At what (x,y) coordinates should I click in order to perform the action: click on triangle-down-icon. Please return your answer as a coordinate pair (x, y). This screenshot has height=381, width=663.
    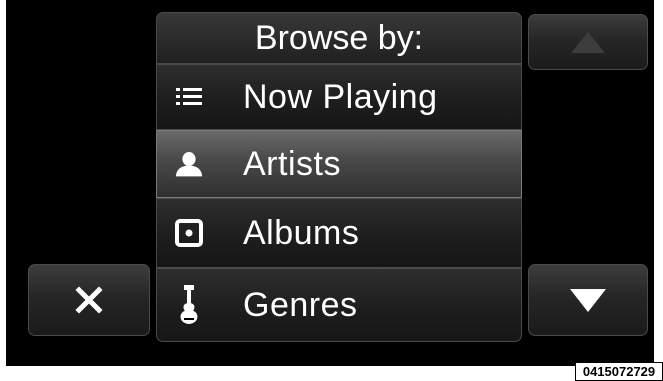
    Looking at the image, I should click on (588, 300).